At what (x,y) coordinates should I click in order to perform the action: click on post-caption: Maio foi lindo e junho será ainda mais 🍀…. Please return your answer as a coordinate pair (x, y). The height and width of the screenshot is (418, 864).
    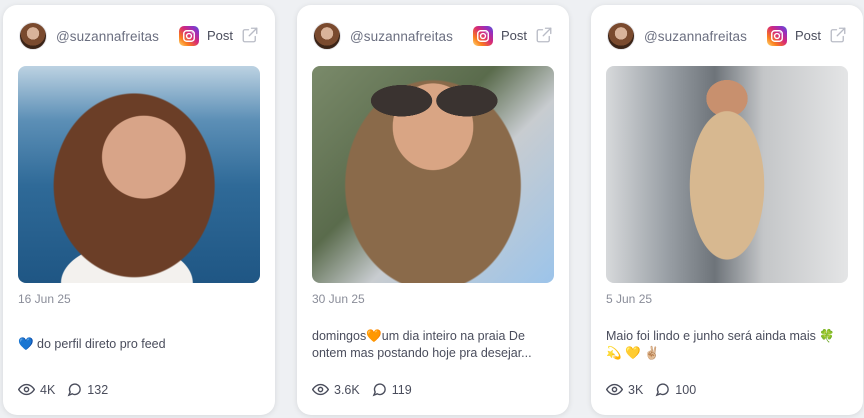
    Looking at the image, I should click on (720, 344).